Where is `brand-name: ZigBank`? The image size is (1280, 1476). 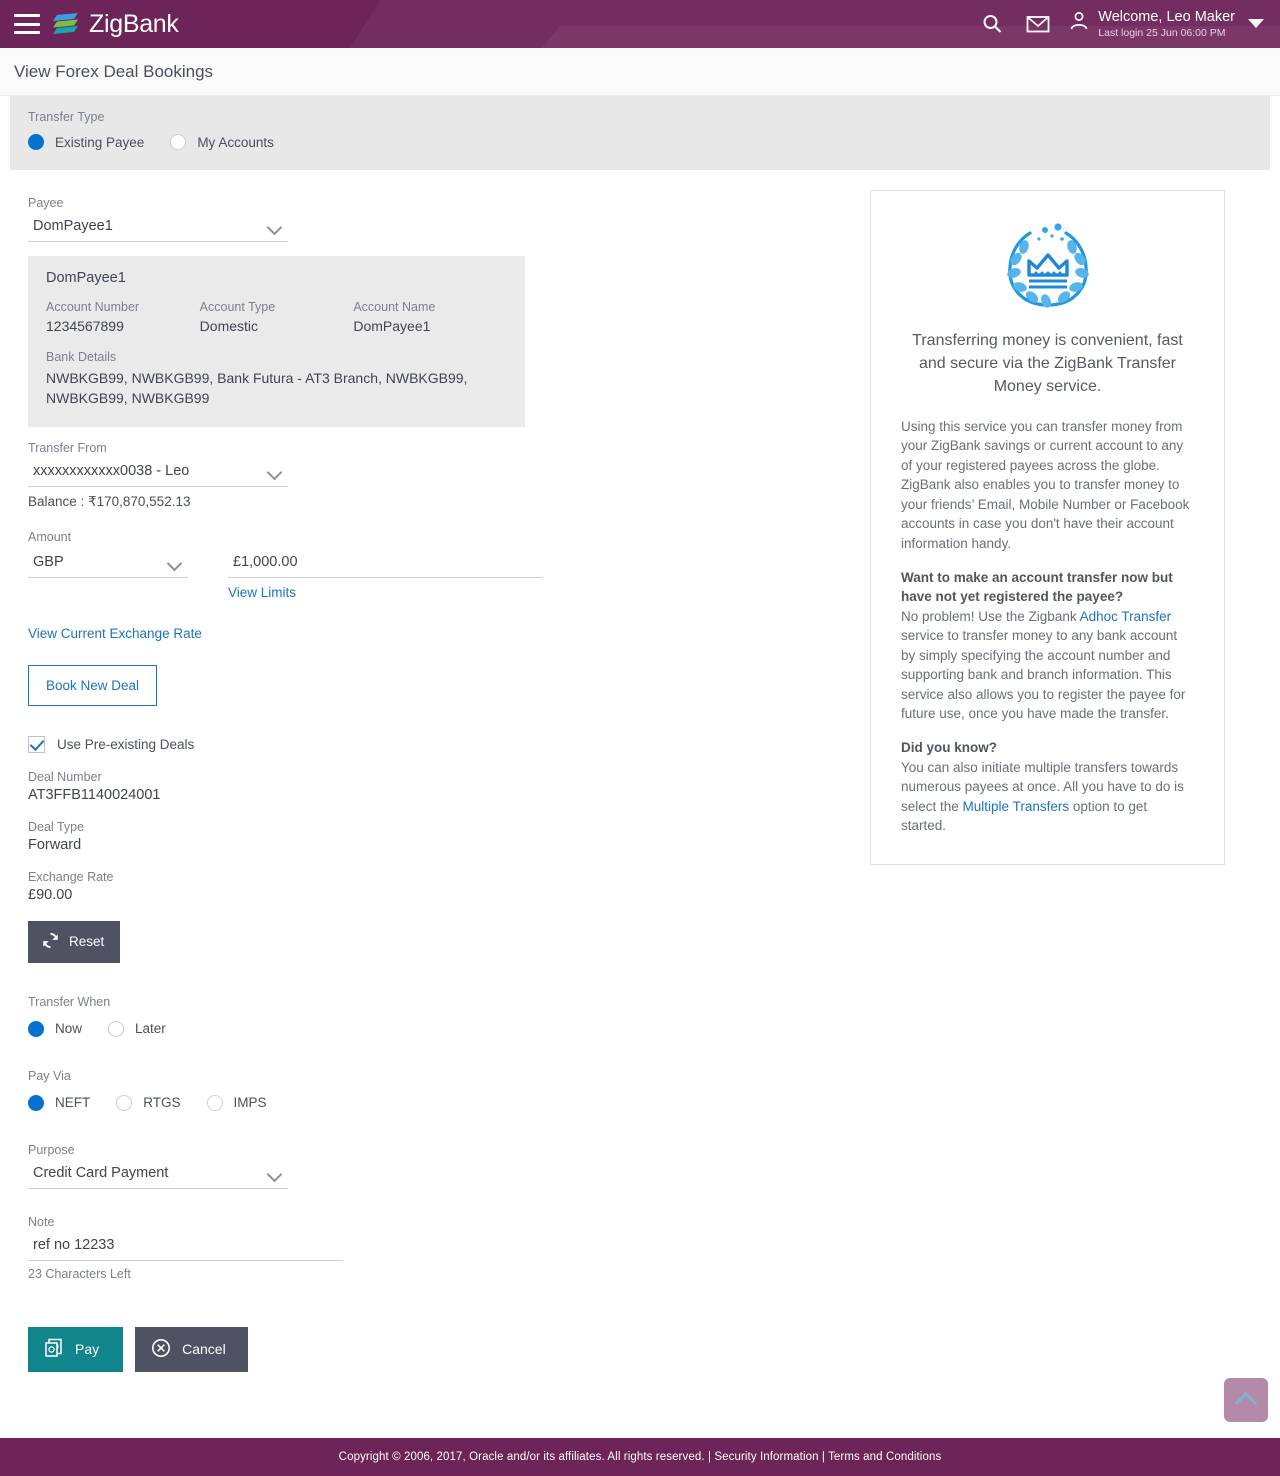
brand-name: ZigBank is located at coordinates (134, 23).